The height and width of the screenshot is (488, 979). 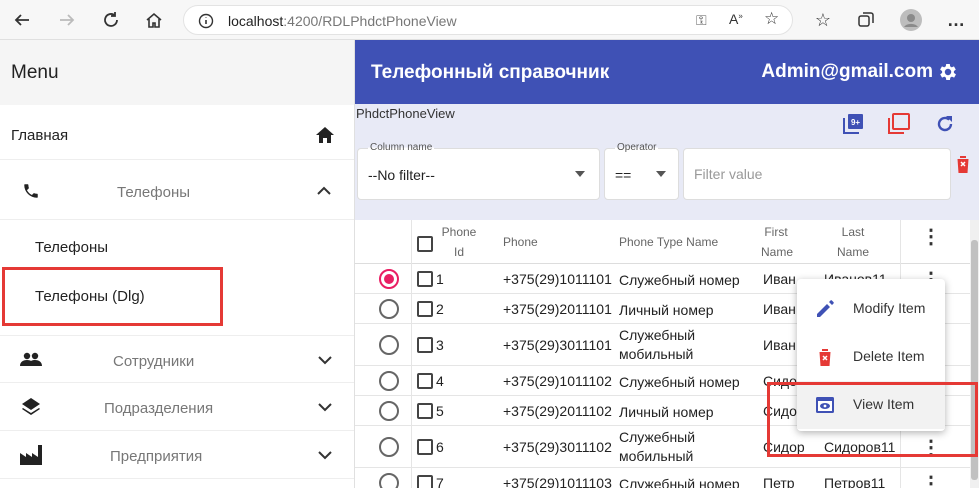 I want to click on address-bar: localhost:4200/RDLPhdctPhoneView ⚿ A» ☆, so click(x=488, y=20).